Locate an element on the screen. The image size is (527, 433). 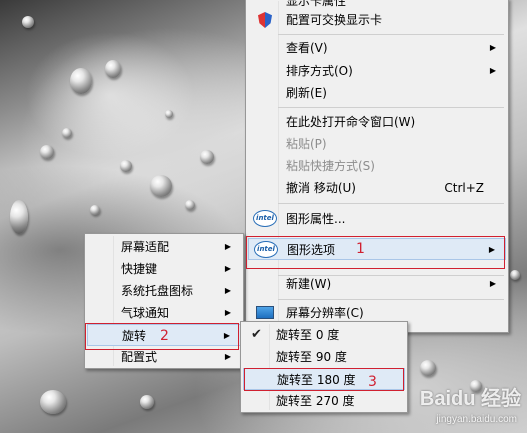
shield-icon is located at coordinates (265, 20).